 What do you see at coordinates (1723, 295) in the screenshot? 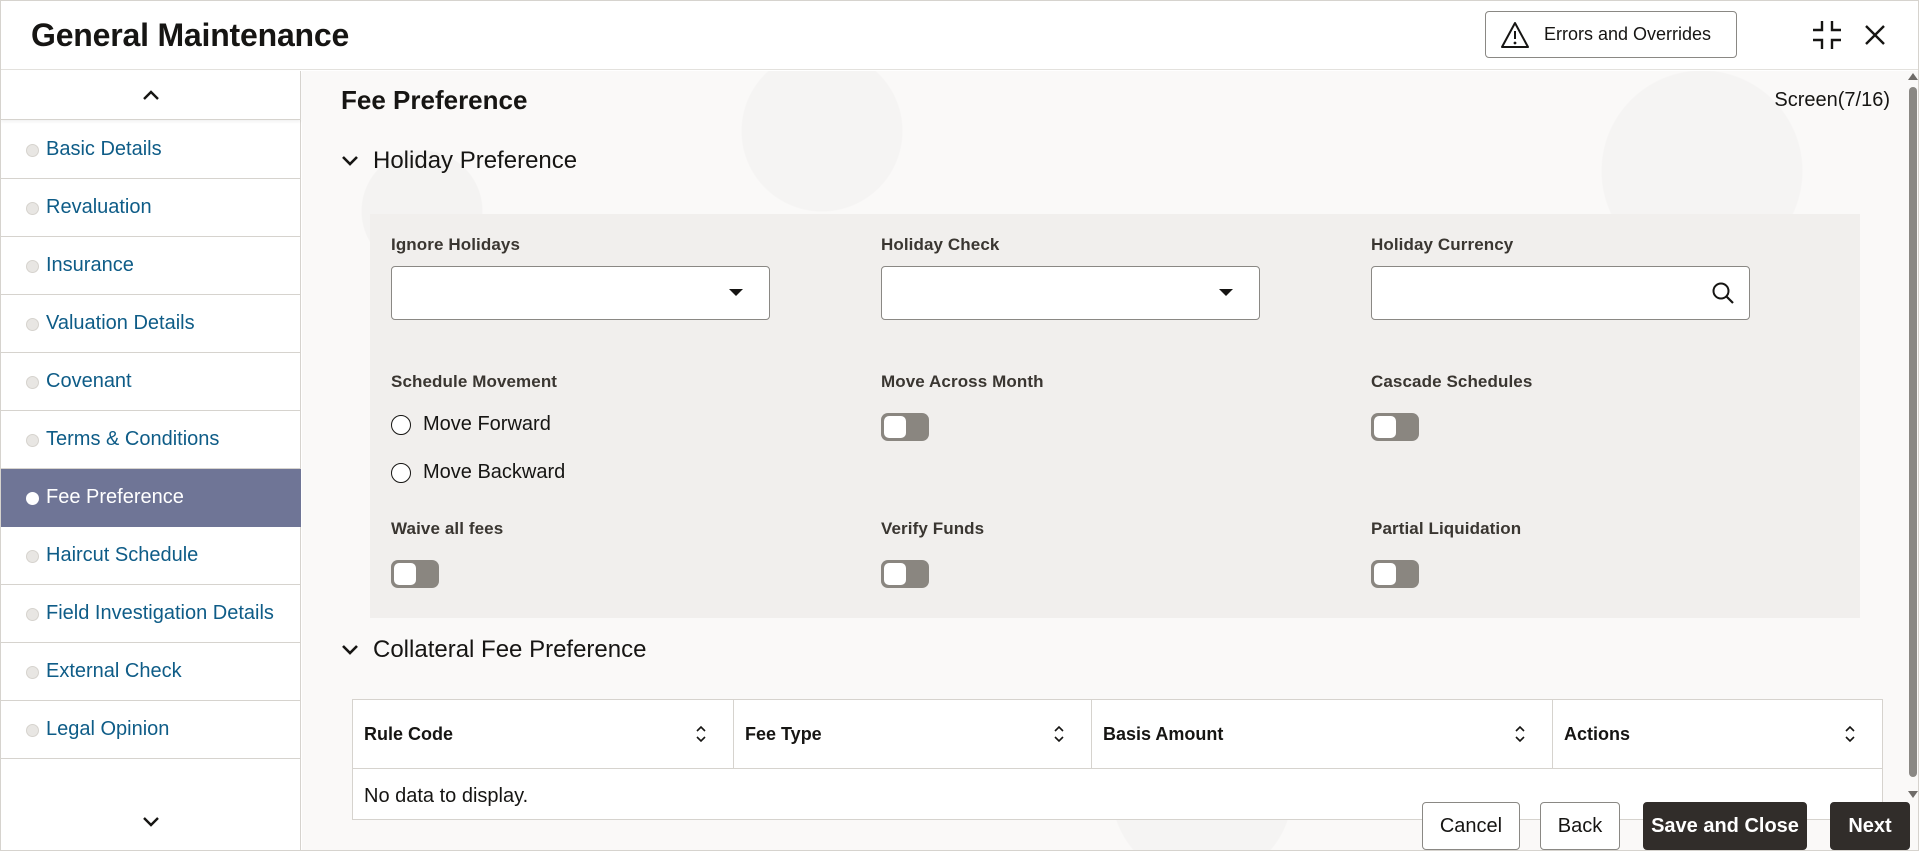
I see `search-icon` at bounding box center [1723, 295].